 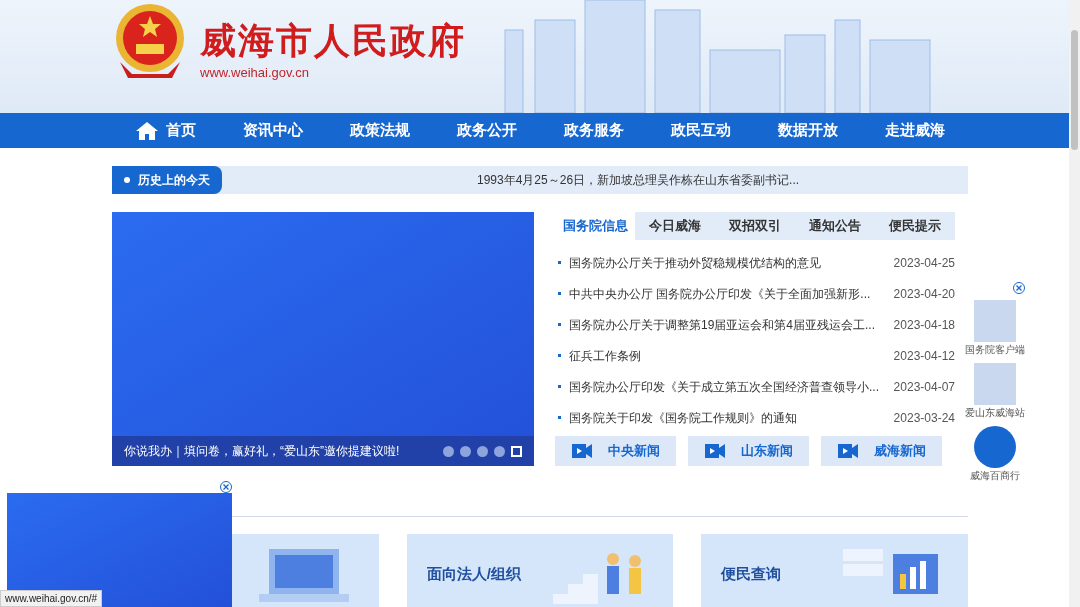 What do you see at coordinates (333, 41) in the screenshot?
I see `site-title: 威海市人民政府` at bounding box center [333, 41].